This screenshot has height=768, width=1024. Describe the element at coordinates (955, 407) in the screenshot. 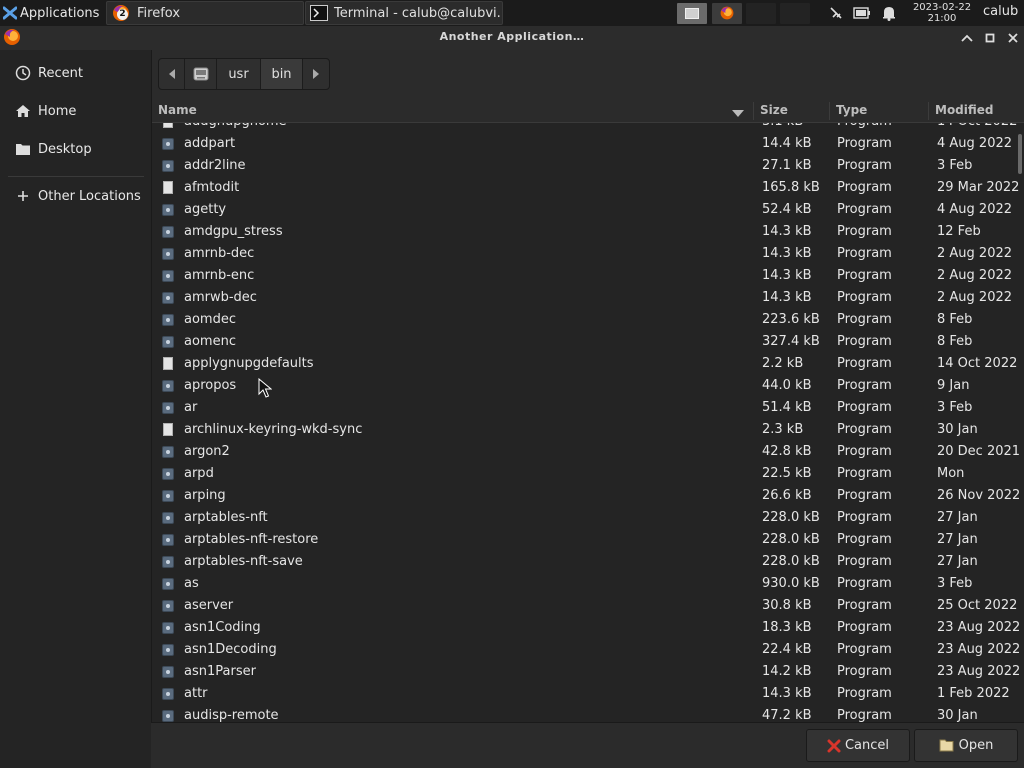

I see `file-modified: 3 Feb` at that location.